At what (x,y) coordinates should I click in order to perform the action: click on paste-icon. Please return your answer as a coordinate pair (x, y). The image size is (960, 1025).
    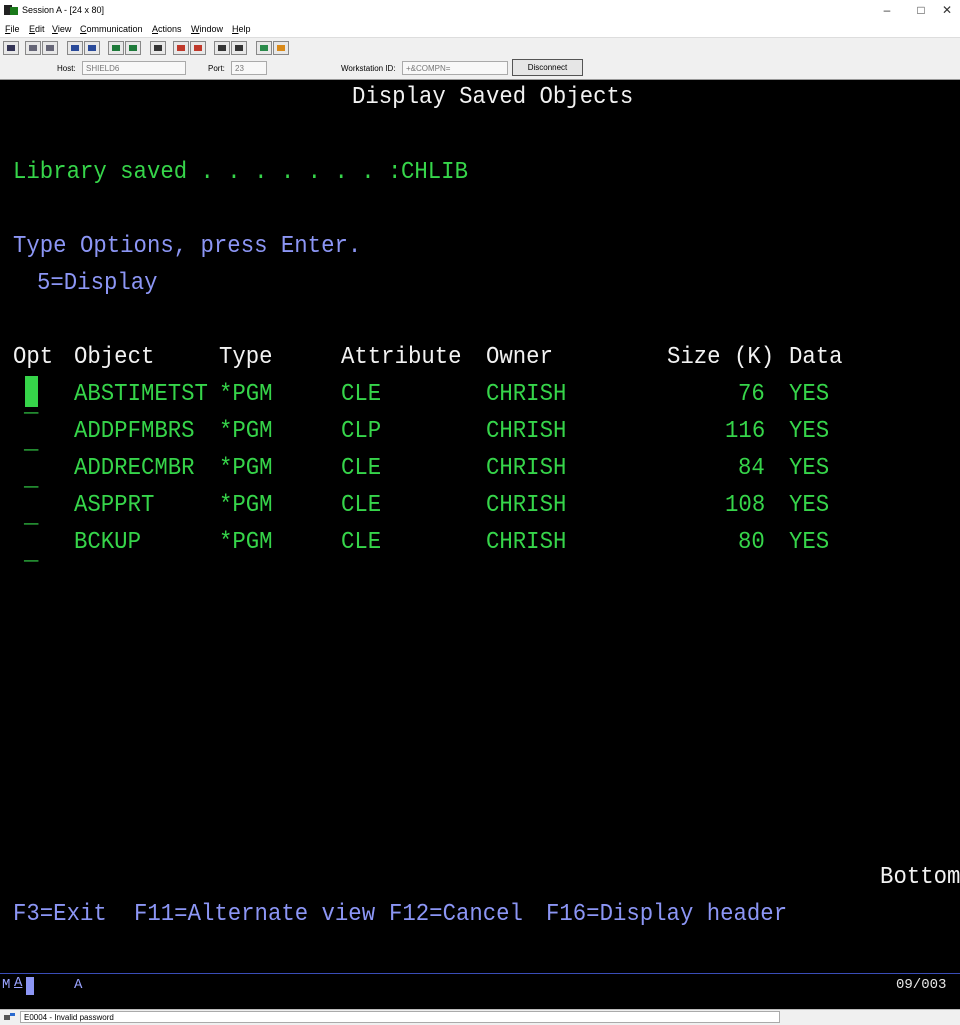
    Looking at the image, I should click on (50, 48).